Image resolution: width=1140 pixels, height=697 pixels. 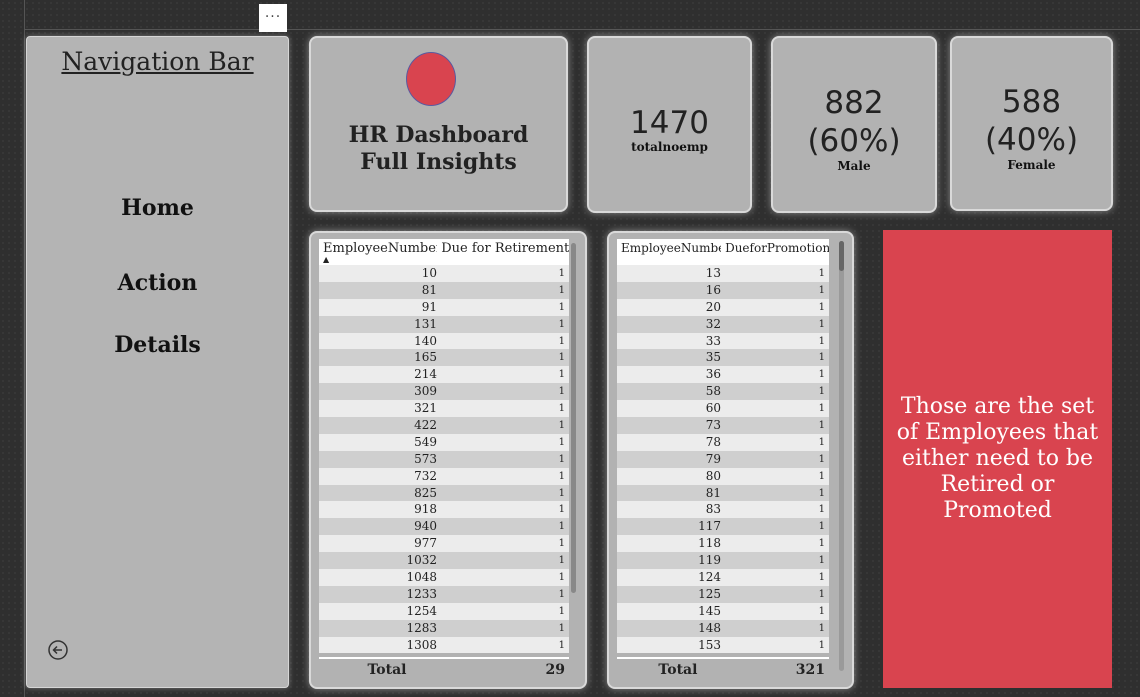 I want to click on table-row: 148 1, so click(x=723, y=628).